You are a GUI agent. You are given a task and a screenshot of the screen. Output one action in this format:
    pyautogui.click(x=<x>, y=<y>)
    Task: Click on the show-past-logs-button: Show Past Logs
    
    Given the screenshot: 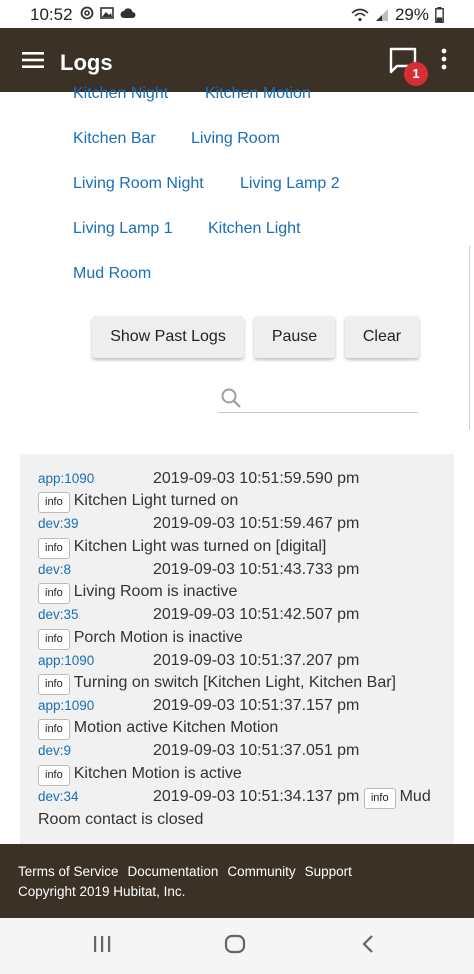 What is the action you would take?
    pyautogui.click(x=168, y=337)
    